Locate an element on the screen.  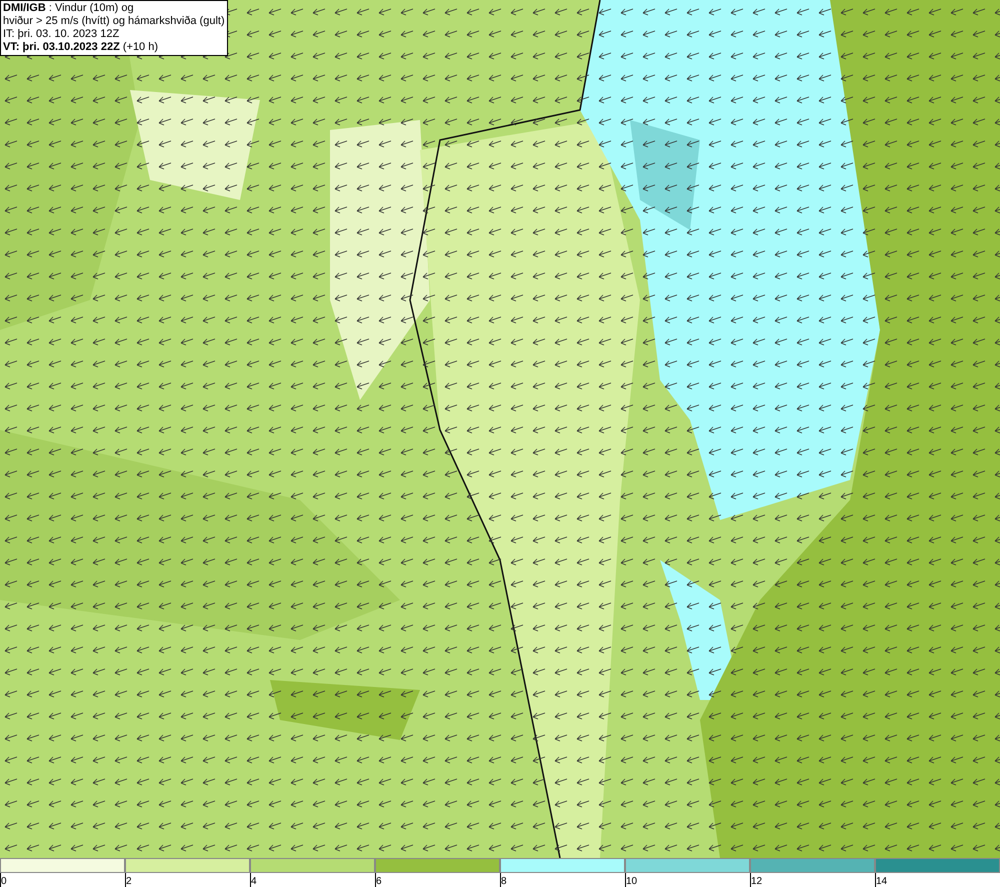
legend-label: 6 is located at coordinates (379, 881).